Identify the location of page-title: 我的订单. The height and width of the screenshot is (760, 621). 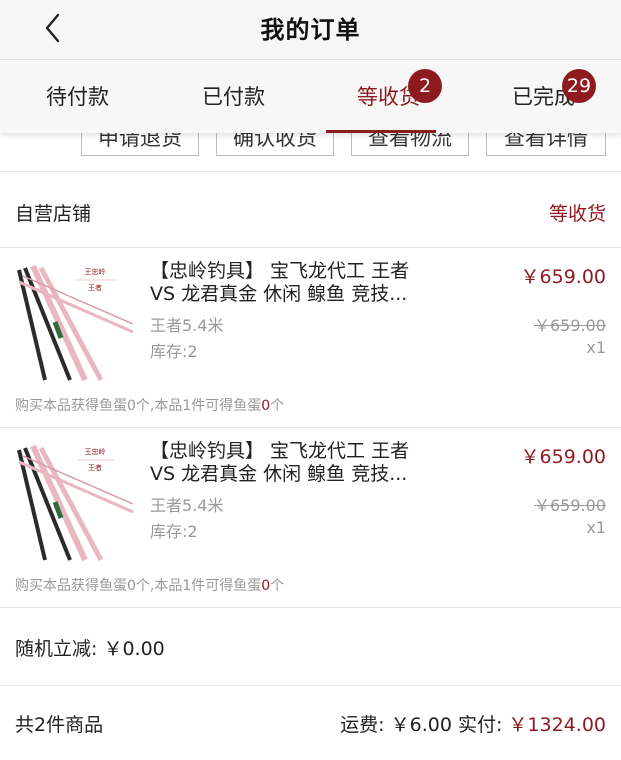
(310, 30).